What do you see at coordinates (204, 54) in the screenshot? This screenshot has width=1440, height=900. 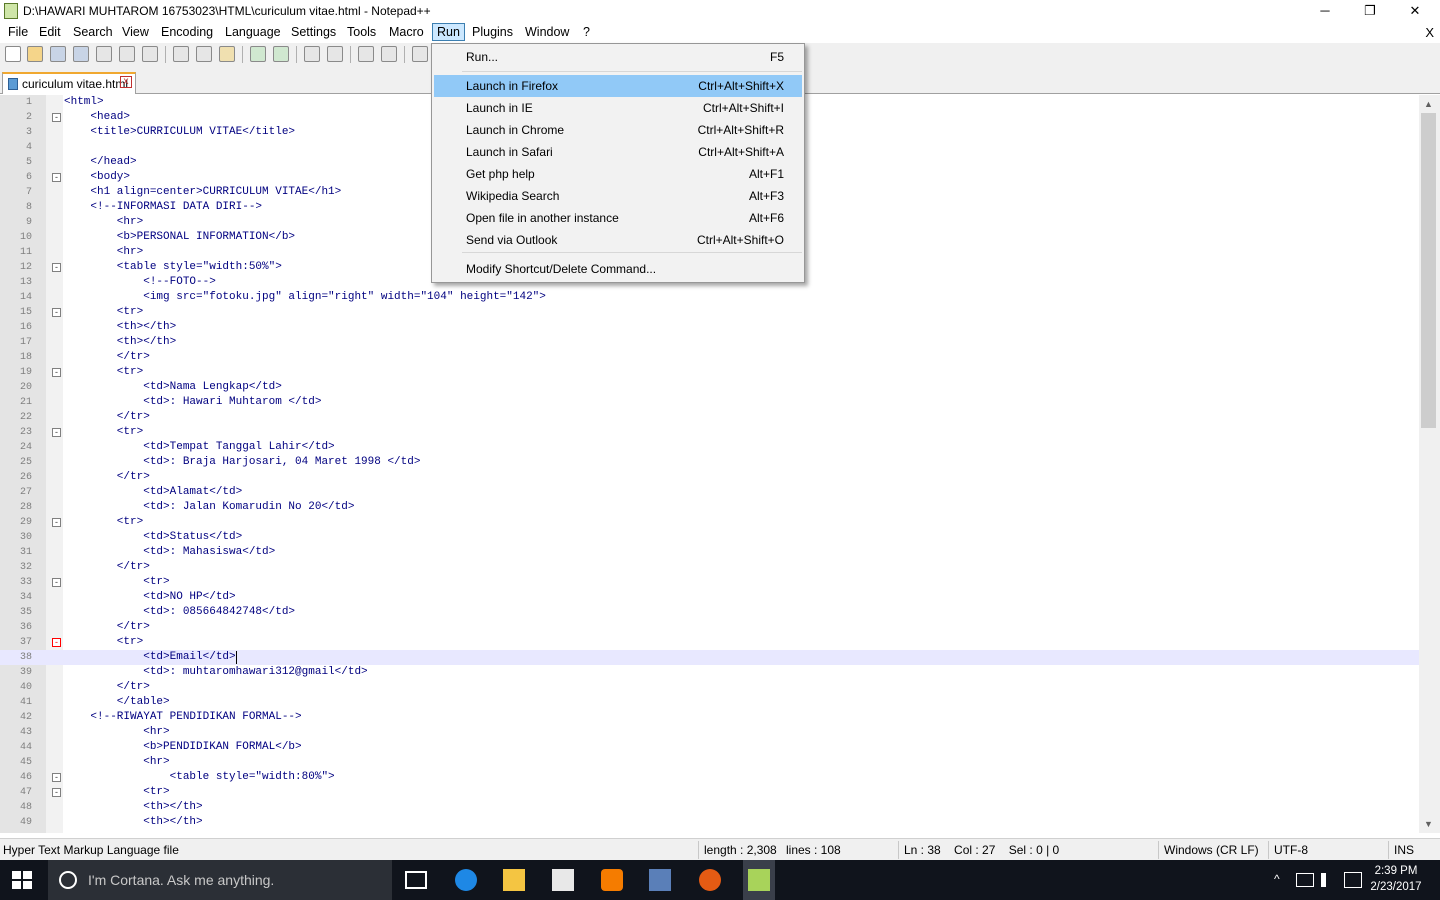 I see `copy-icon` at bounding box center [204, 54].